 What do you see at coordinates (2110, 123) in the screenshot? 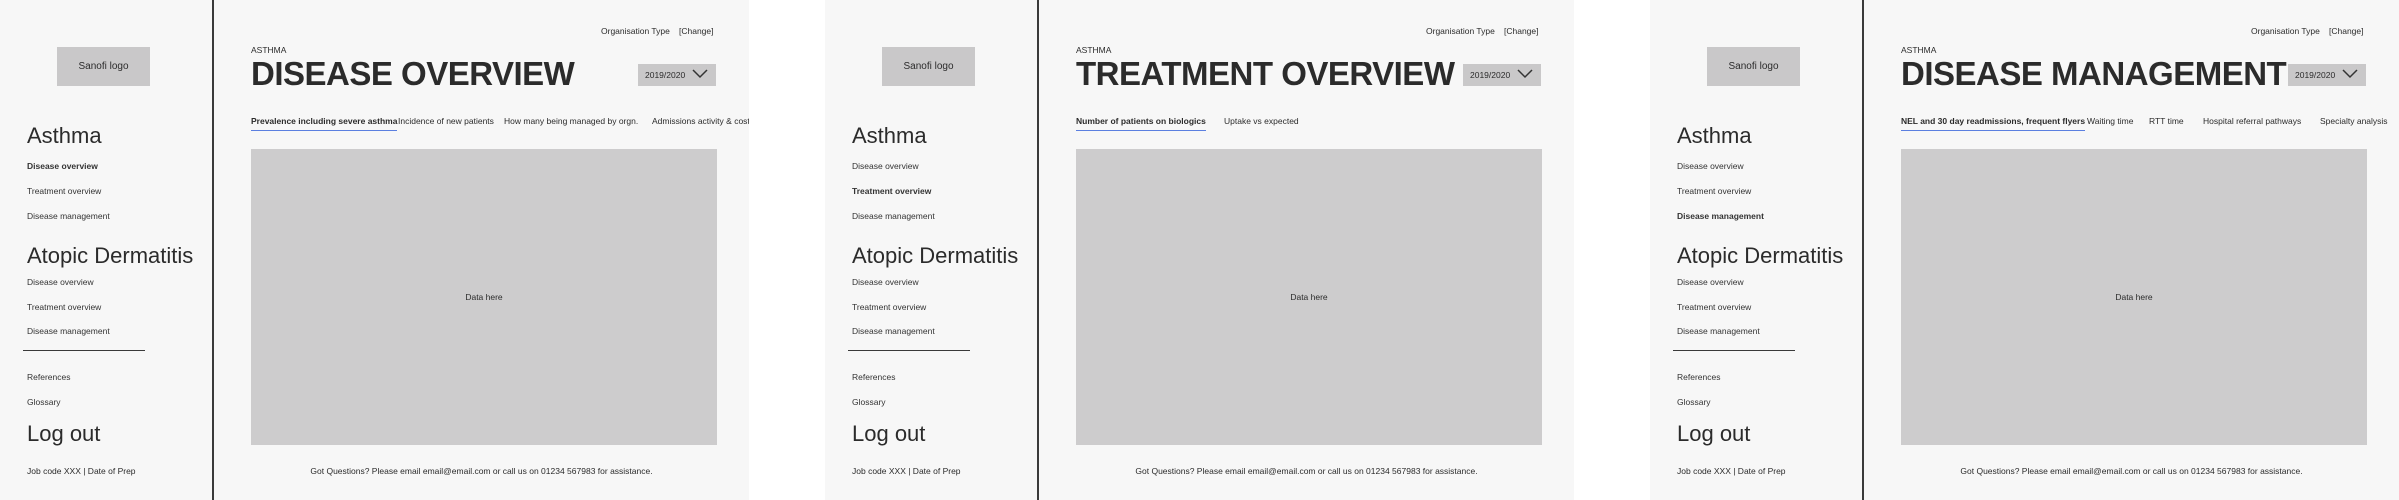
I see `tab-waiting-time: Waiting time` at bounding box center [2110, 123].